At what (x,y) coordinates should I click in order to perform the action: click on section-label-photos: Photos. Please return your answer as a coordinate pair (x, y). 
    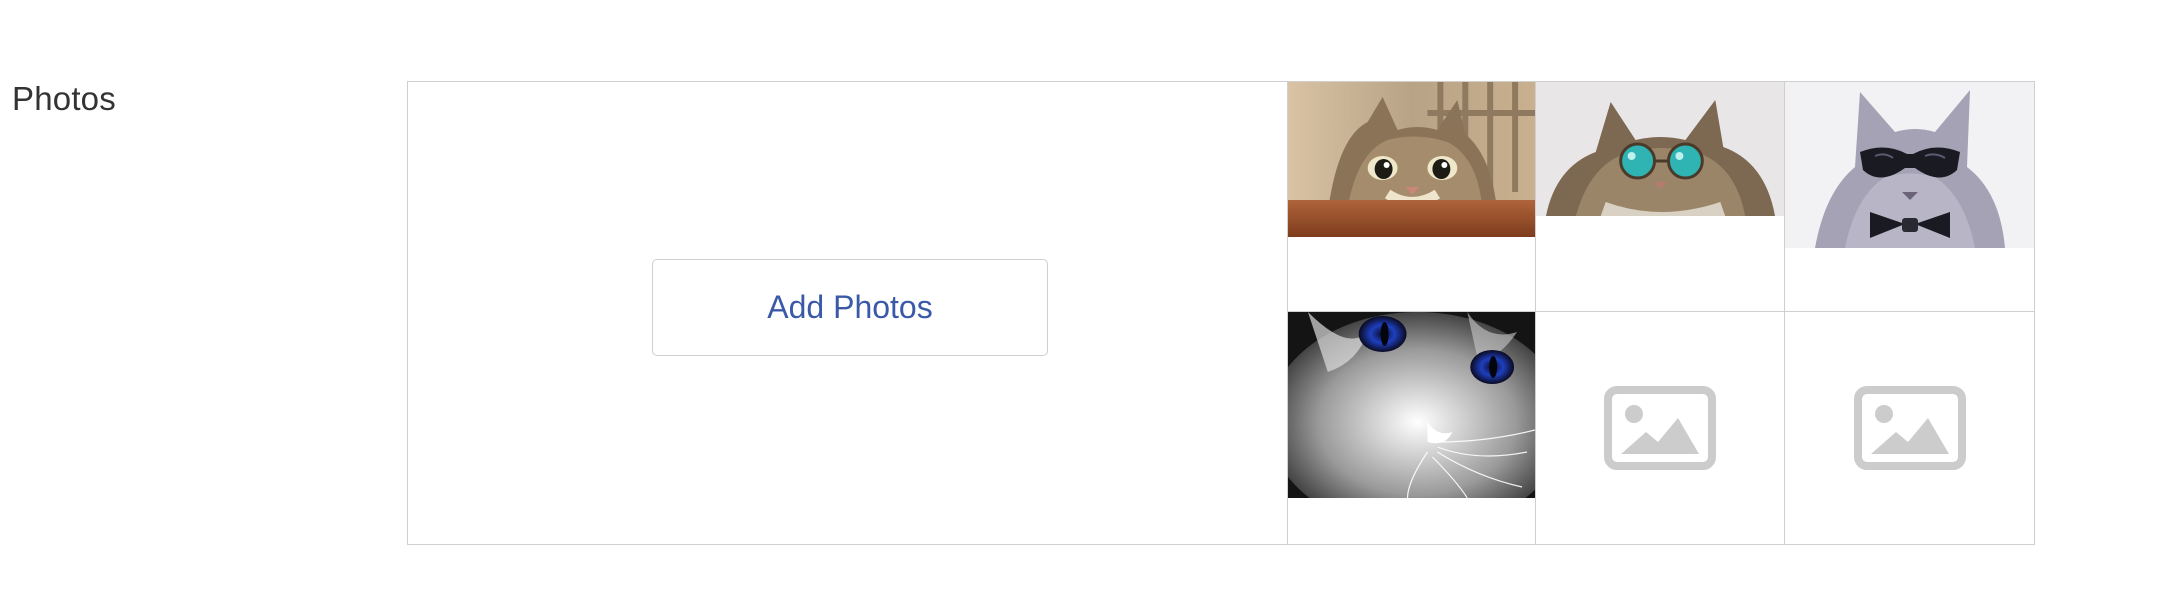
    Looking at the image, I should click on (64, 98).